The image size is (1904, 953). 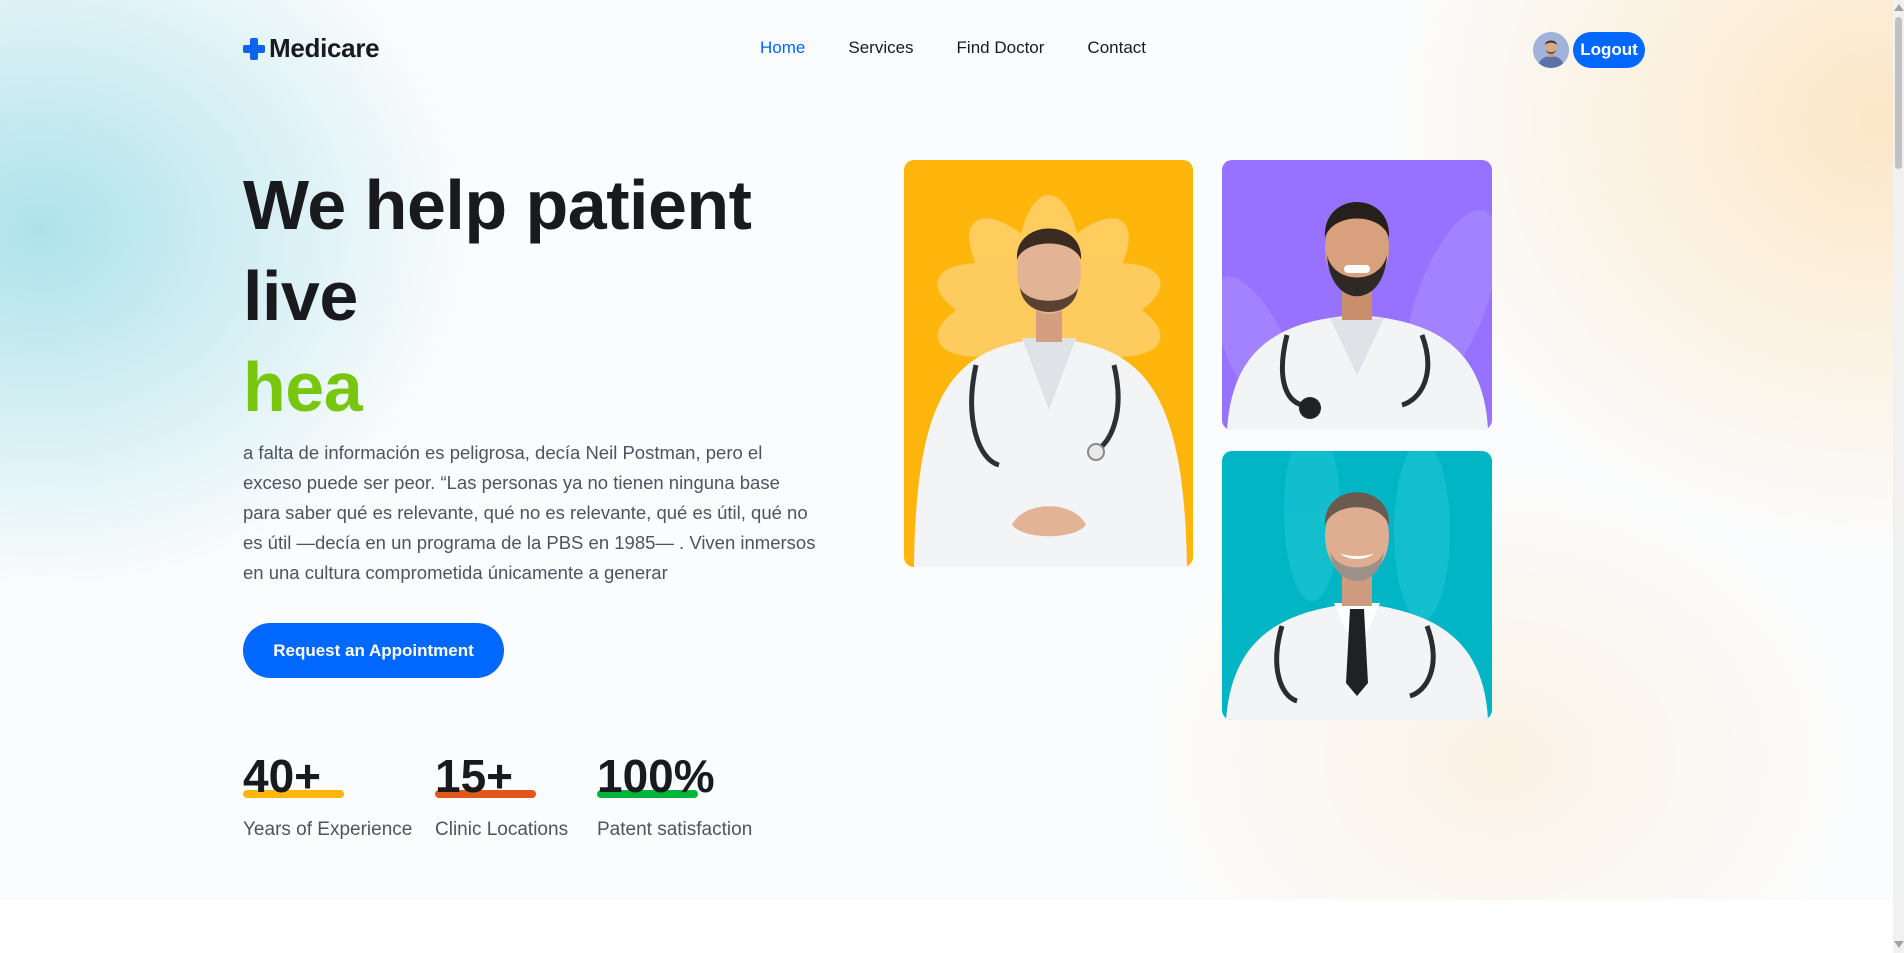 I want to click on site-logo: Medicare, so click(x=311, y=48).